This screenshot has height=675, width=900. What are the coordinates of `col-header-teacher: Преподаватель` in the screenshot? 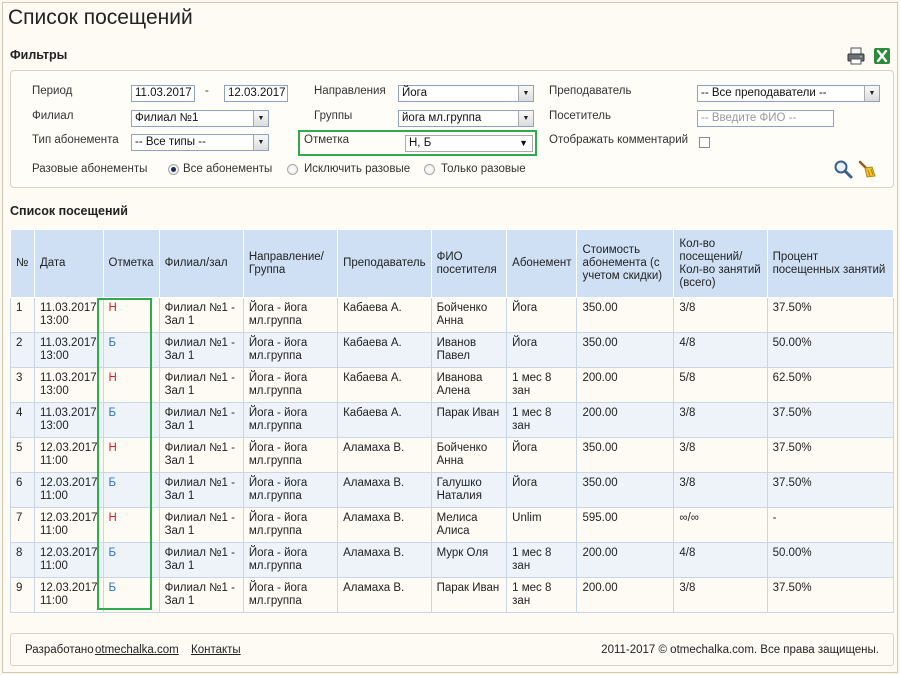 It's located at (384, 263).